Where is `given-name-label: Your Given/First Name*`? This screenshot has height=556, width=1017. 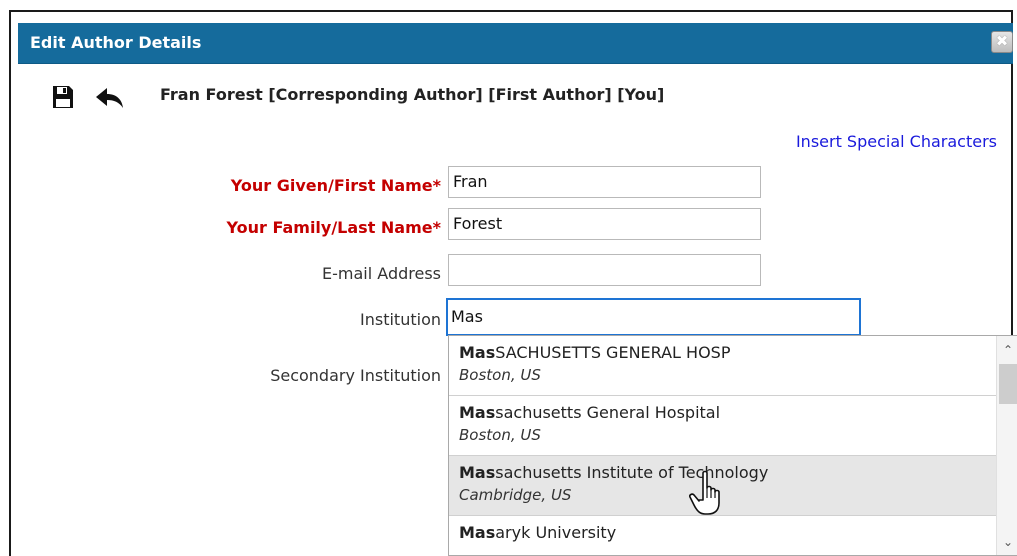
given-name-label: Your Given/First Name* is located at coordinates (335, 185).